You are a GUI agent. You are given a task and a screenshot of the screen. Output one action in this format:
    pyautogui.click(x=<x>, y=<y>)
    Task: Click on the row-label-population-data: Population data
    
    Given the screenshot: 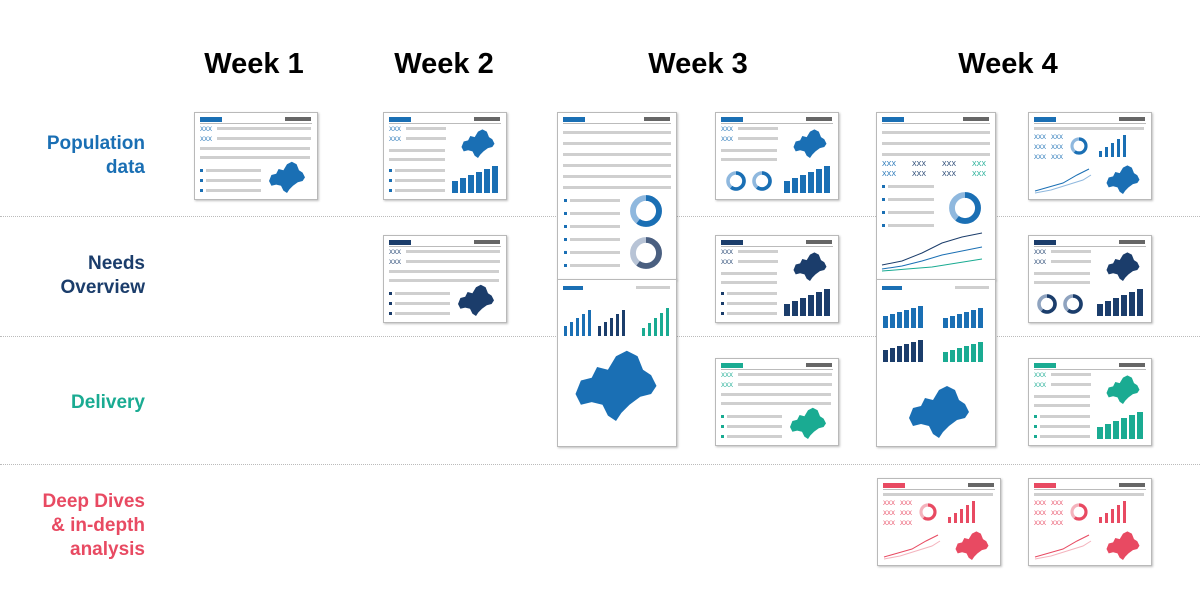 What is the action you would take?
    pyautogui.click(x=95, y=155)
    